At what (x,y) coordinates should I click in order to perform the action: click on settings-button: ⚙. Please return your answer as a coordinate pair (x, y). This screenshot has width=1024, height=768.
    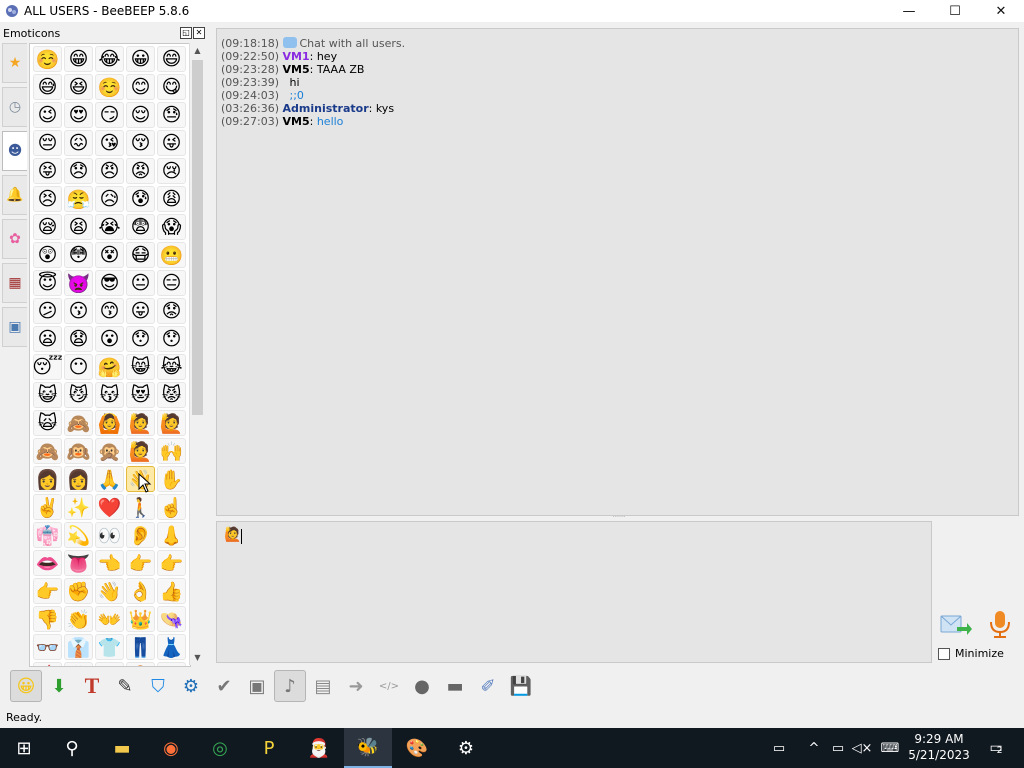
    Looking at the image, I should click on (191, 686).